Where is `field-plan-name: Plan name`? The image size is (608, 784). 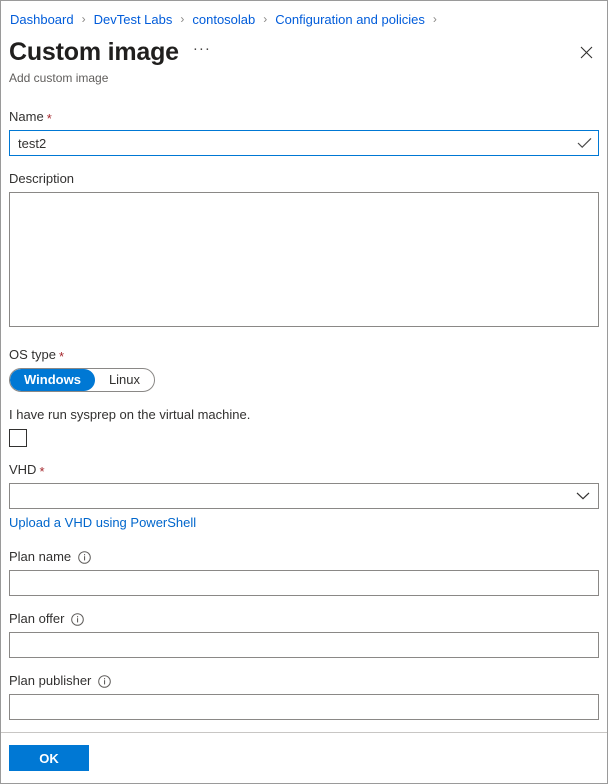
field-plan-name: Plan name is located at coordinates (304, 572).